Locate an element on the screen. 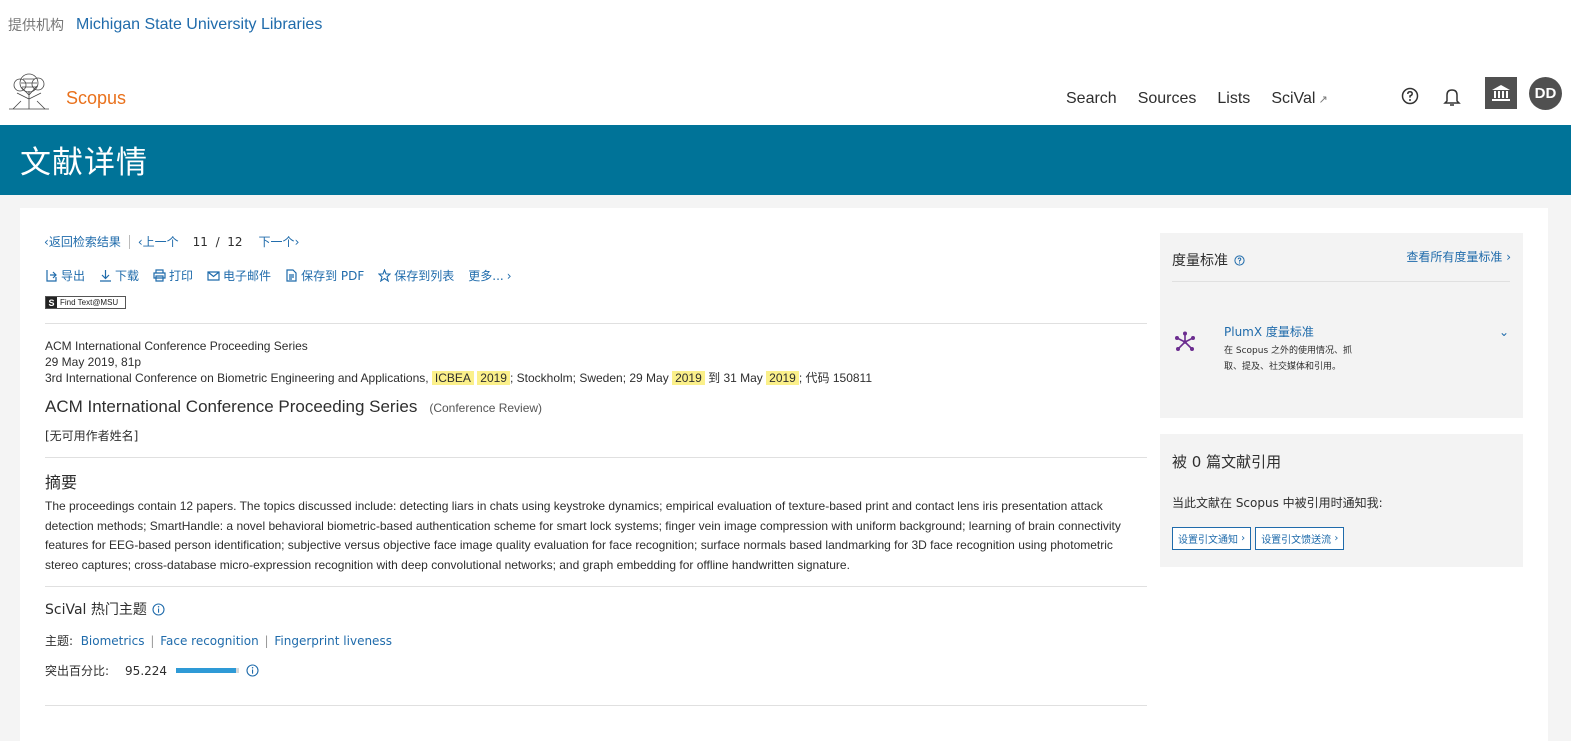  conference-location: ; Stockholm; Sweden; 29 May is located at coordinates (589, 378).